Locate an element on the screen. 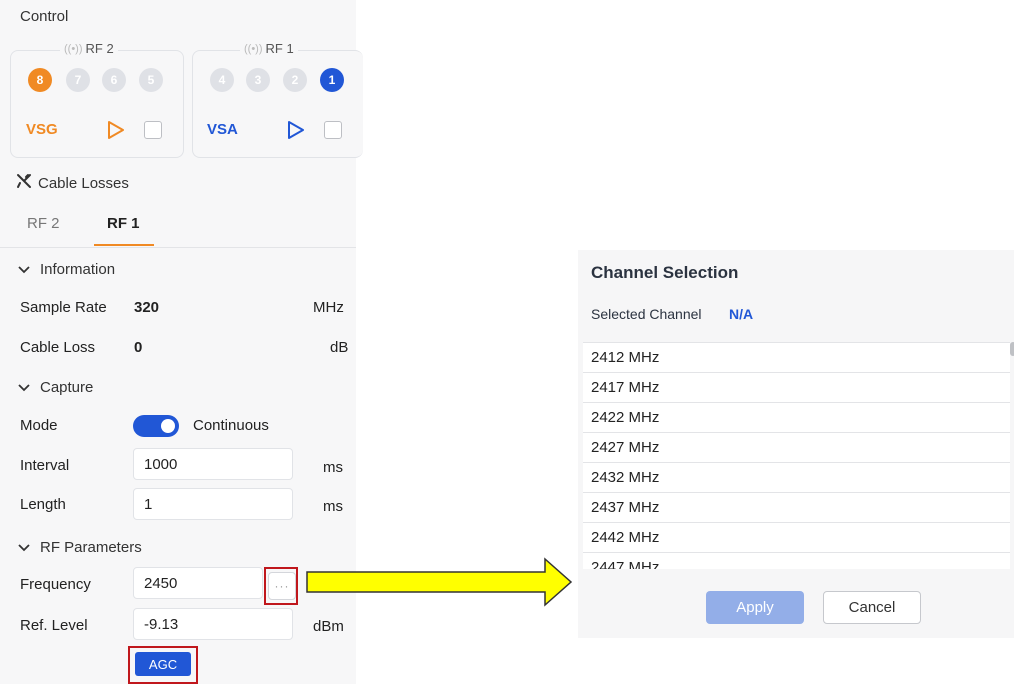 The image size is (1014, 684). rf-parameters-section-header: RF Parameters is located at coordinates (80, 547).